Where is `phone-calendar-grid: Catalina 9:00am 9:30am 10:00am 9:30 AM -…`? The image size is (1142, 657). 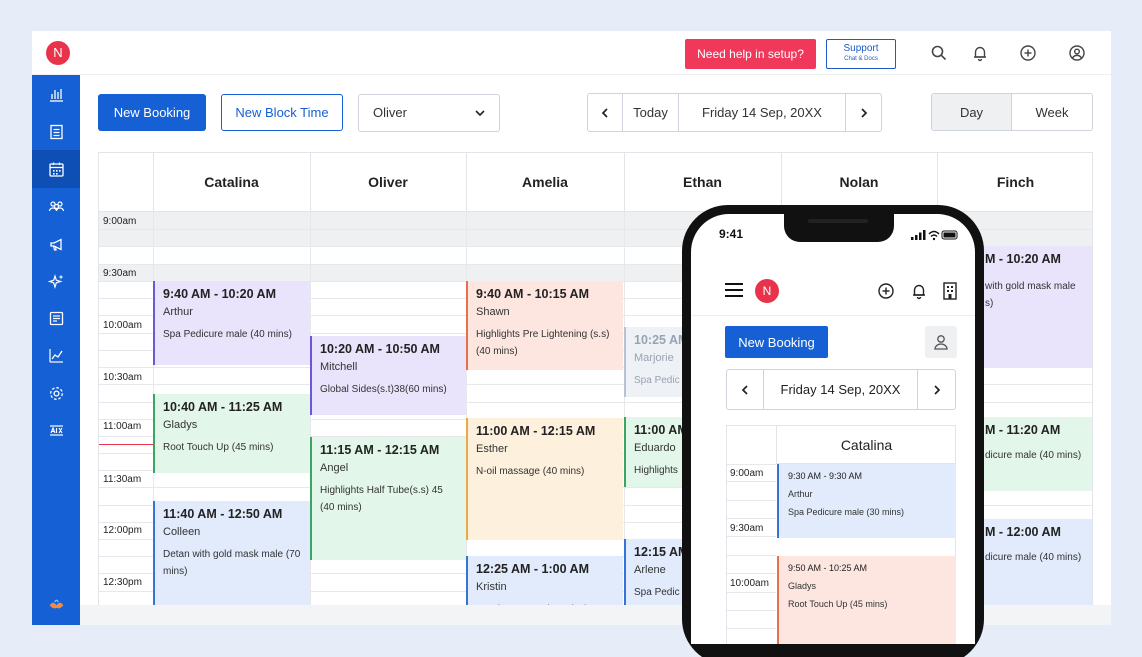 phone-calendar-grid: Catalina 9:00am 9:30am 10:00am 9:30 AM -… is located at coordinates (841, 534).